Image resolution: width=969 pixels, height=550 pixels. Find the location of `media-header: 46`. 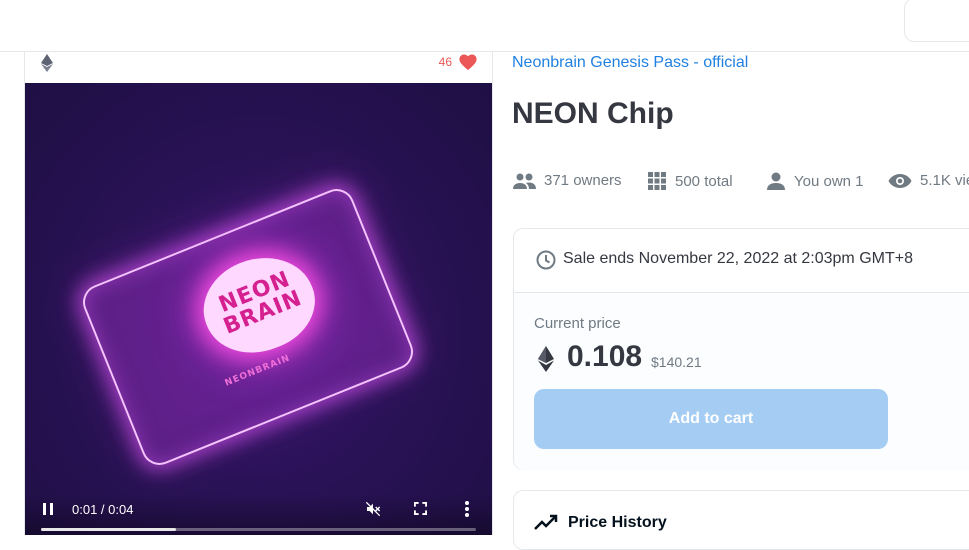

media-header: 46 is located at coordinates (258, 67).